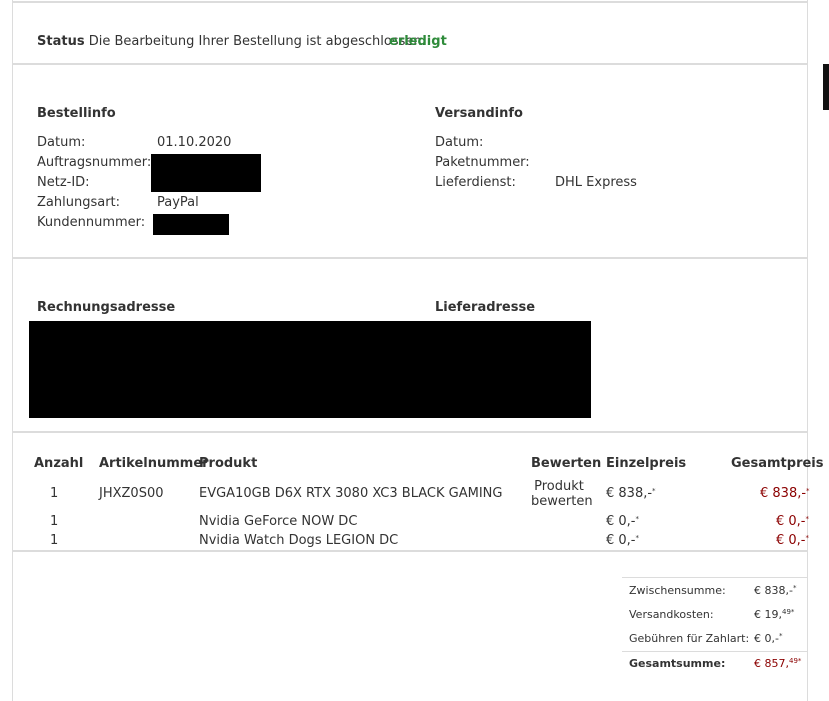  I want to click on row-product: Nvidia Watch Dogs LEGION DC, so click(299, 540).